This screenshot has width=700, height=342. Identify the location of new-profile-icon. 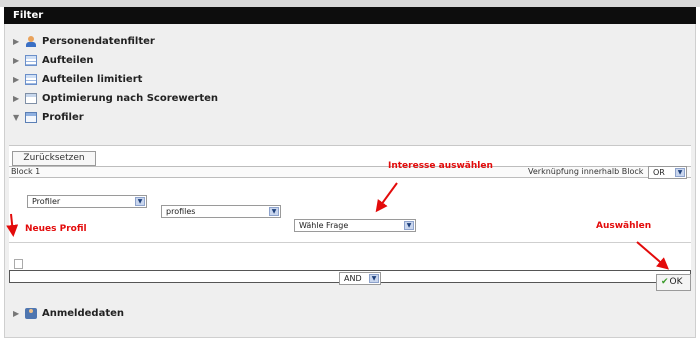
(18, 264).